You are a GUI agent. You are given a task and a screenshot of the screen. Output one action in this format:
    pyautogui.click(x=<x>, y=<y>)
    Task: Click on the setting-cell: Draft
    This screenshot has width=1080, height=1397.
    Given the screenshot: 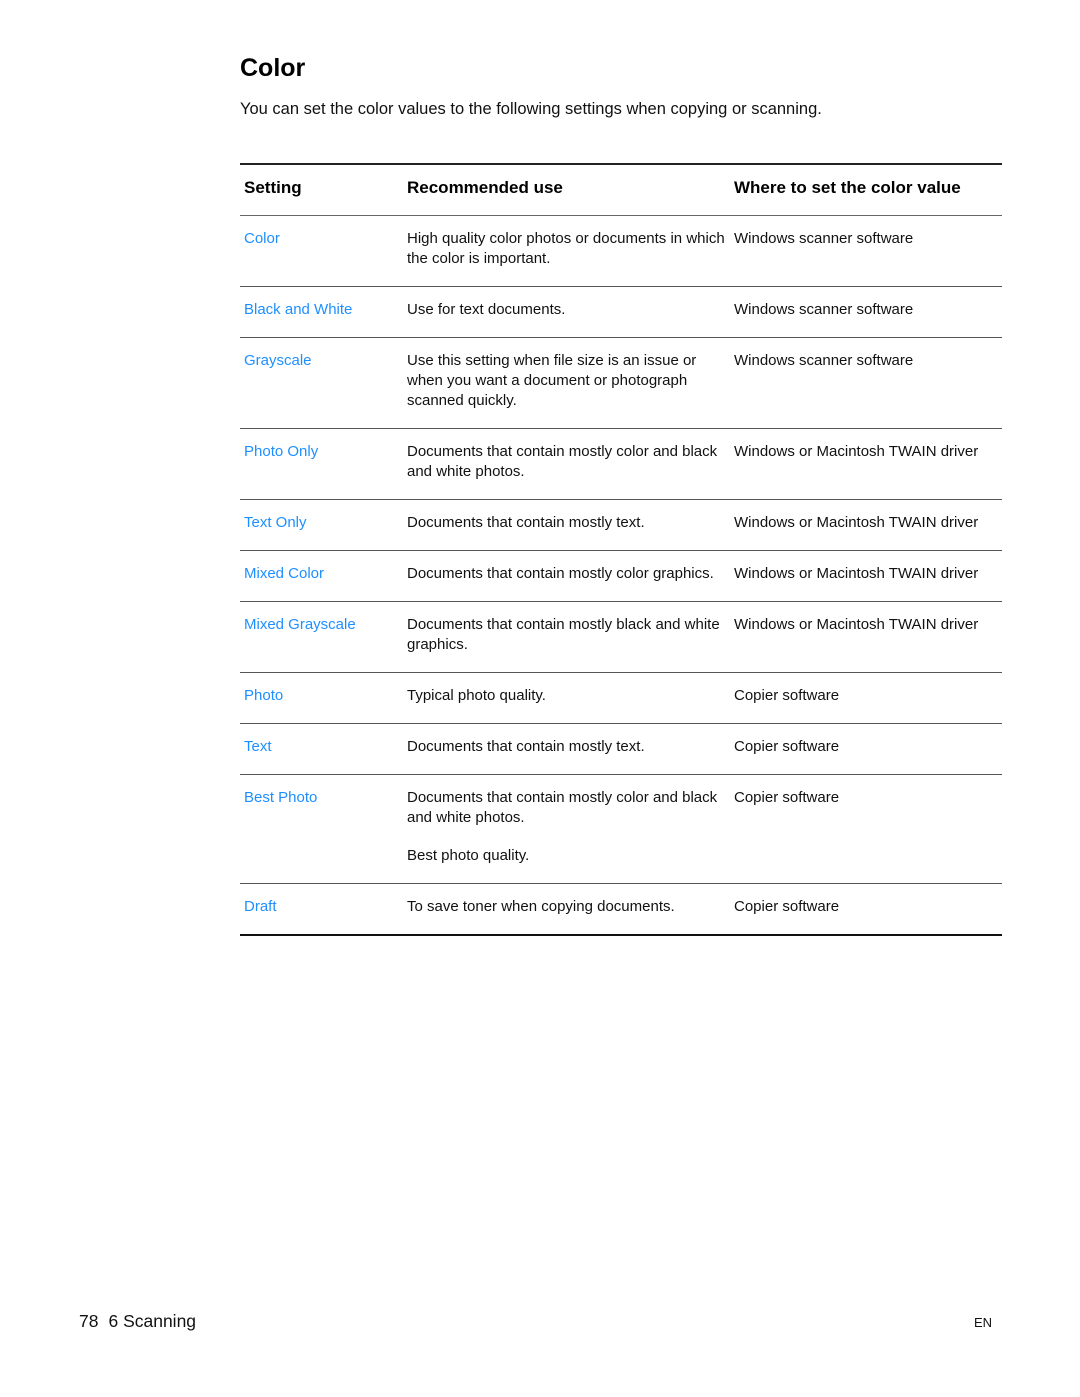 What is the action you would take?
    pyautogui.click(x=321, y=909)
    